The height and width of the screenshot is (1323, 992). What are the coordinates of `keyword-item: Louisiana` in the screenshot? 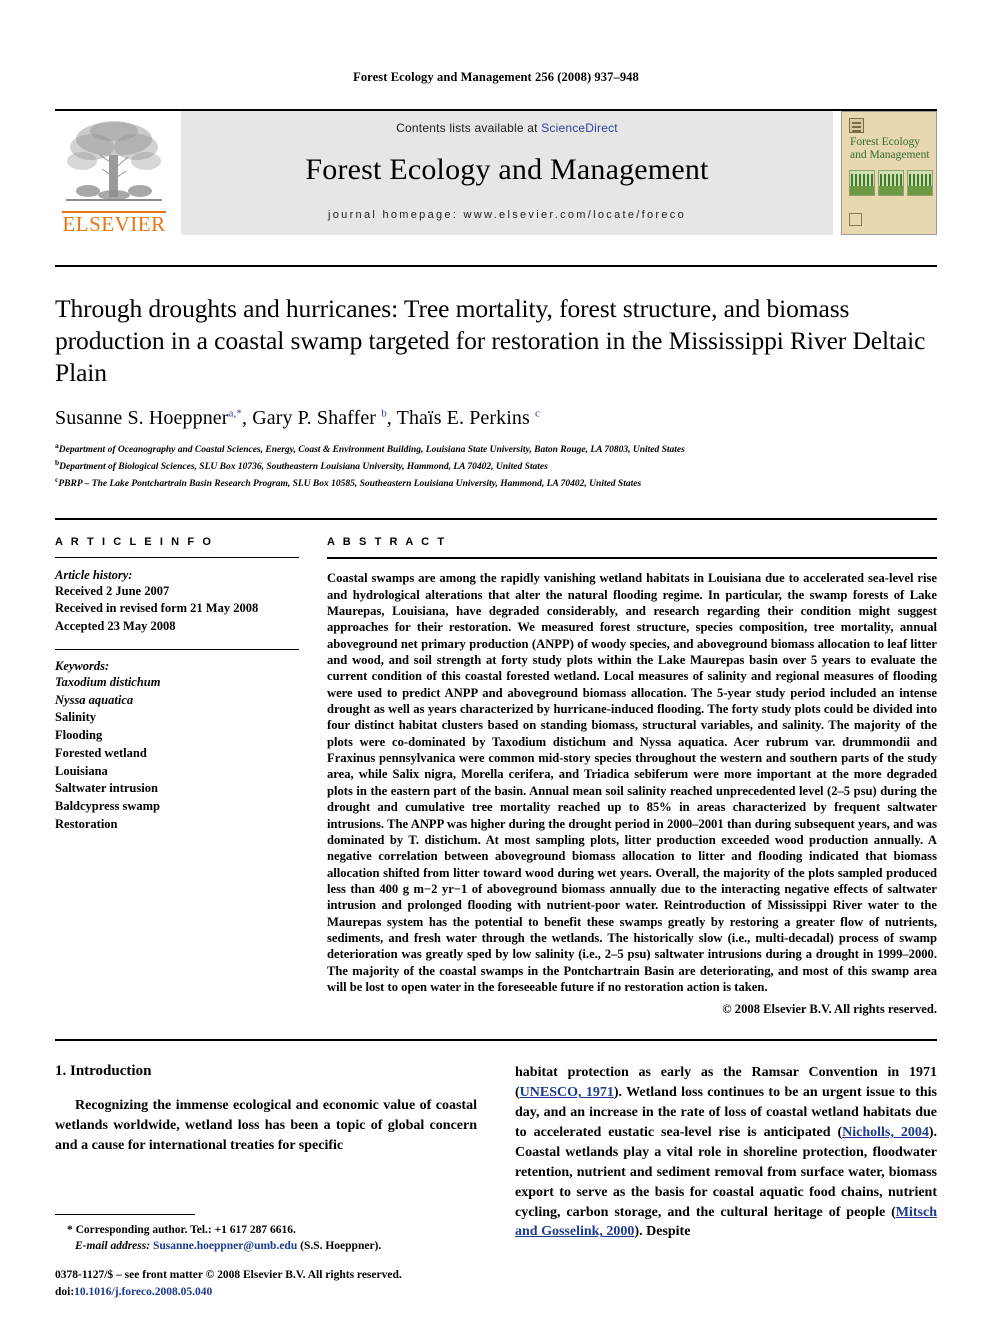 It's located at (81, 770).